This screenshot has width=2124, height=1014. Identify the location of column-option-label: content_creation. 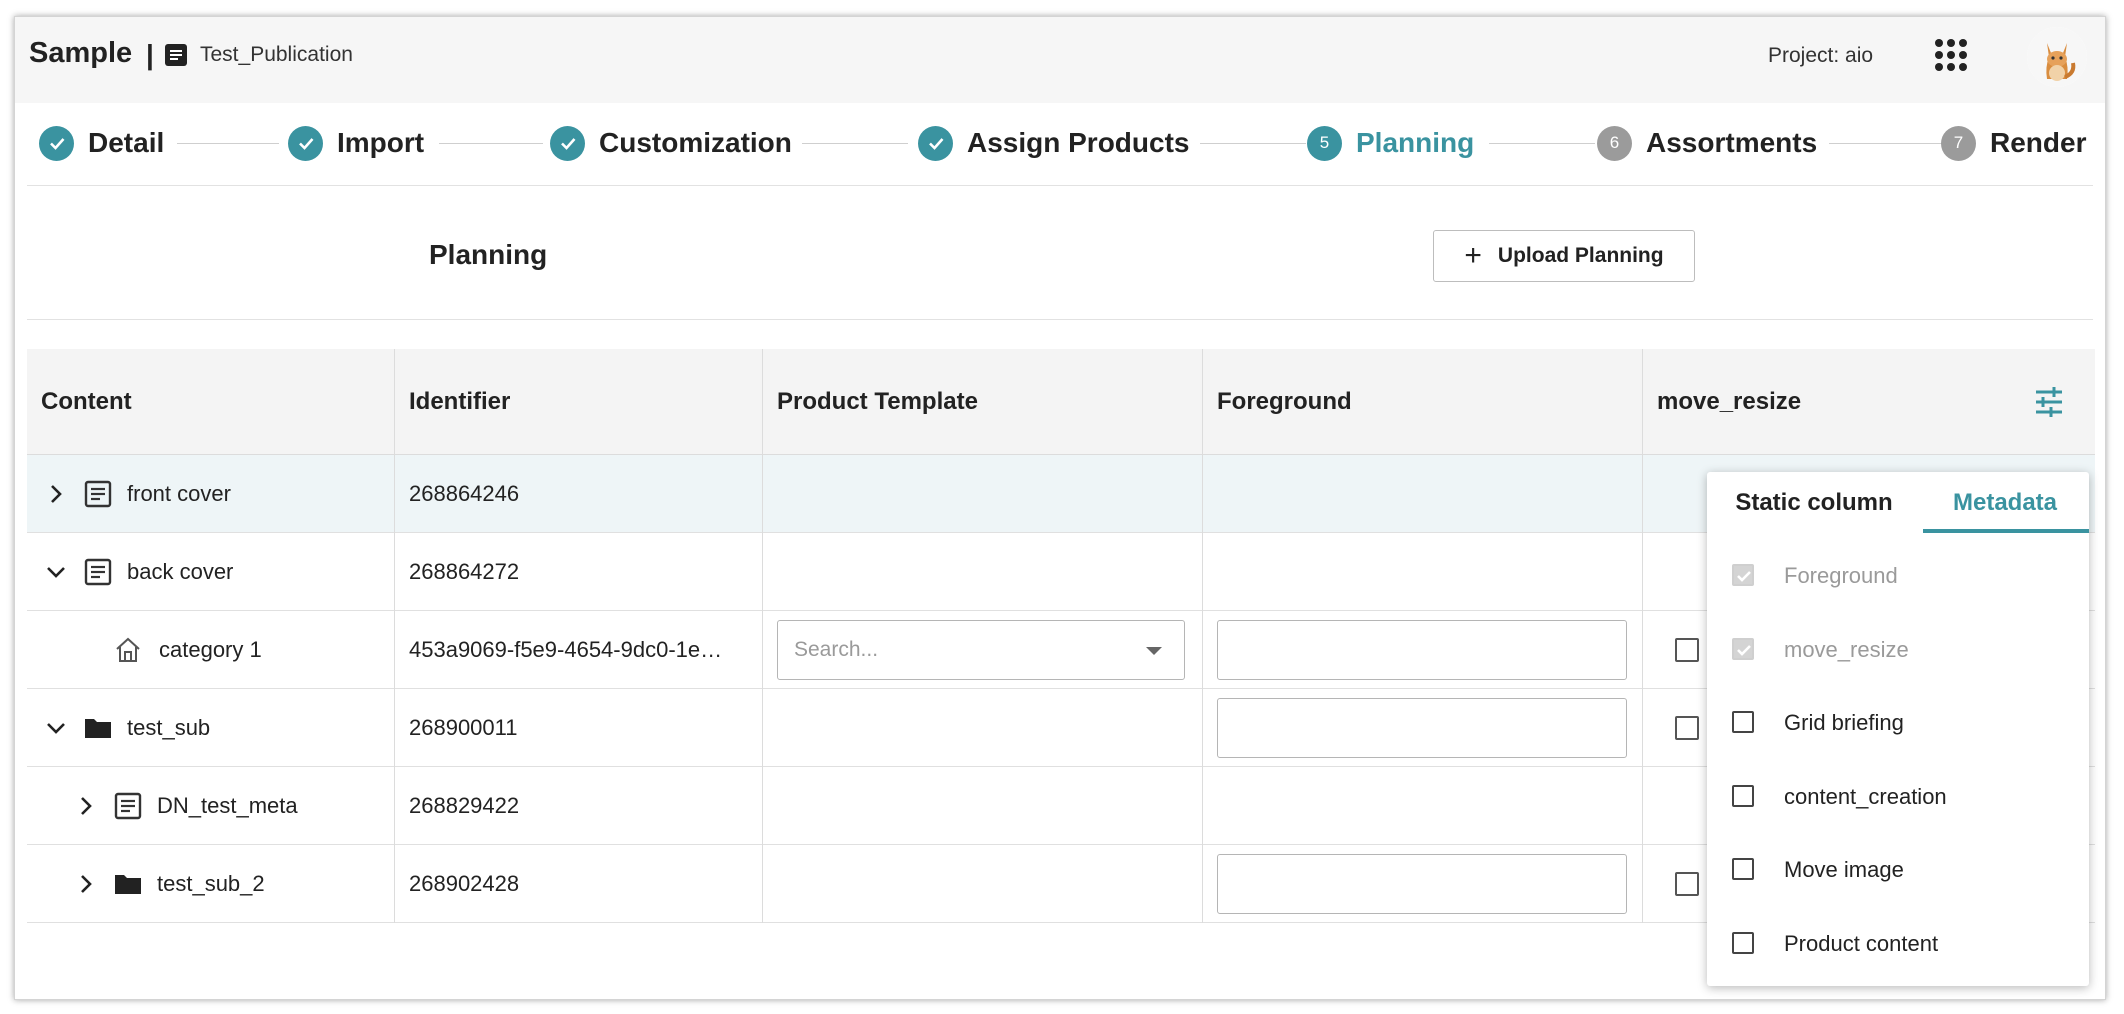
(1865, 796).